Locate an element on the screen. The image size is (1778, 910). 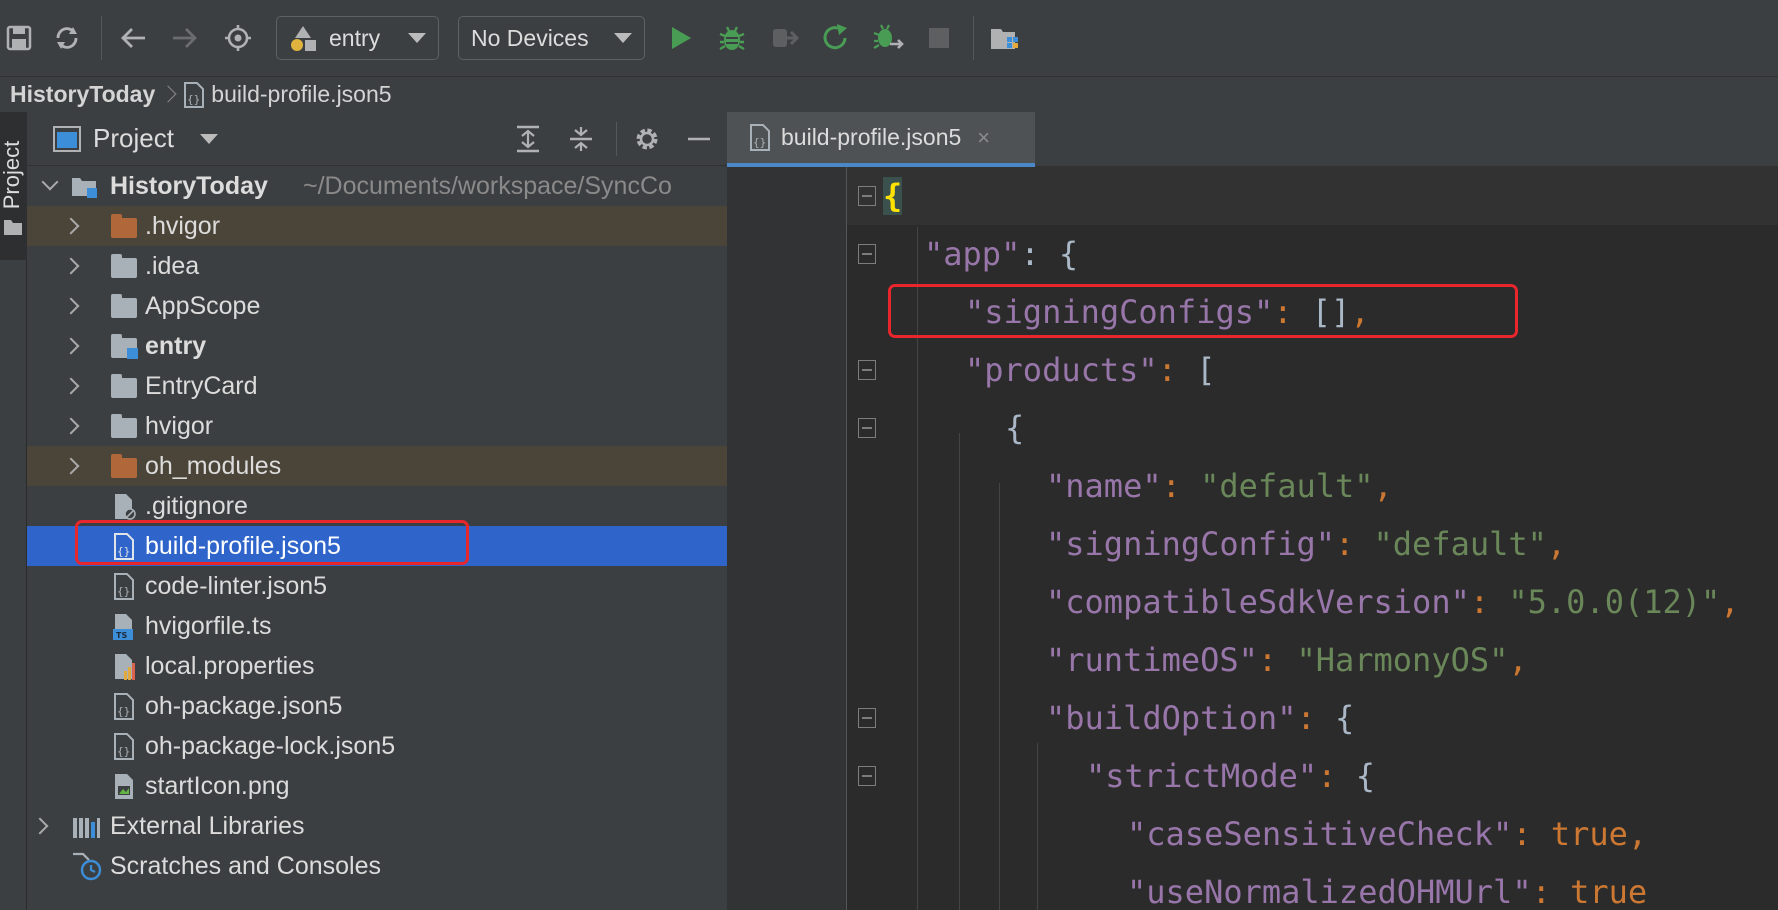
tree-item-idea: .idea is located at coordinates (377, 266).